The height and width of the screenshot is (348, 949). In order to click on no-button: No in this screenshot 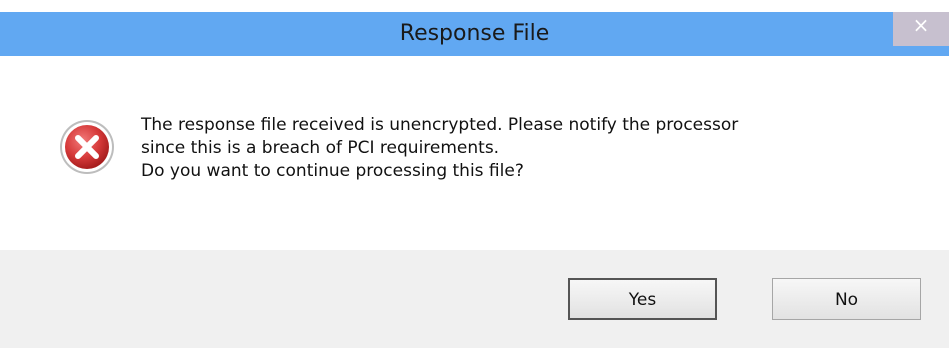, I will do `click(846, 299)`.